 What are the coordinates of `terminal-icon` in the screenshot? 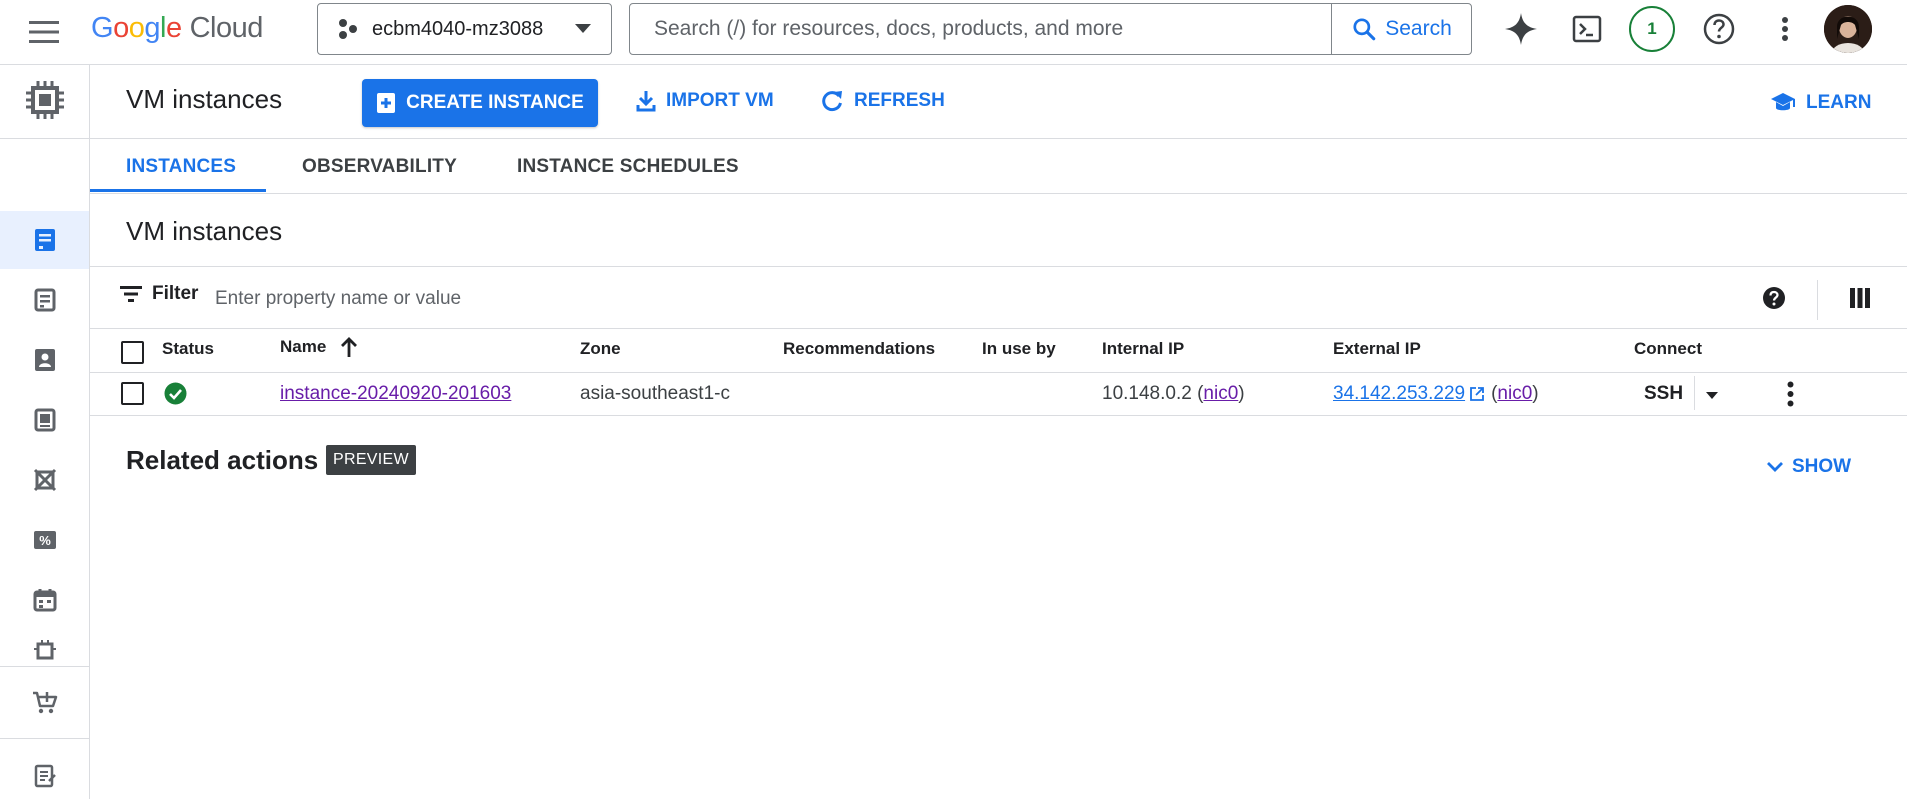 It's located at (1587, 29).